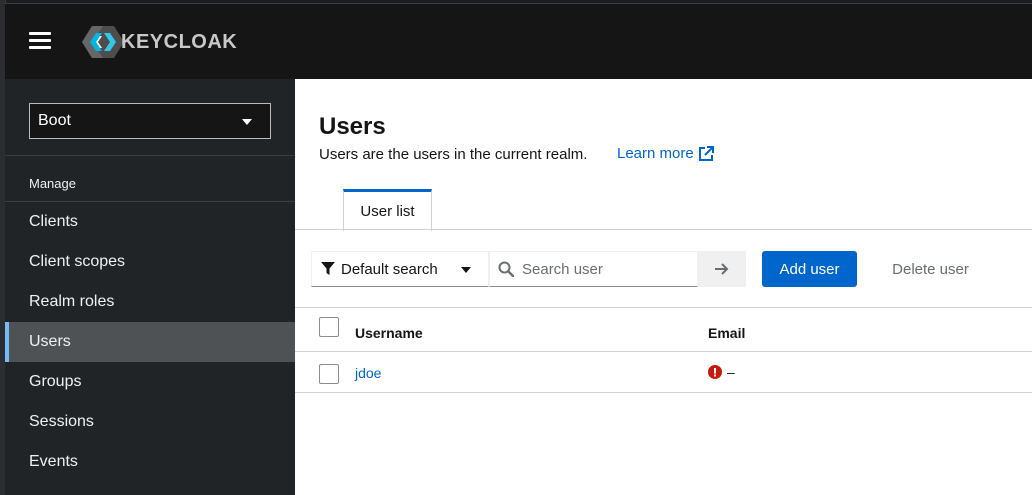 The image size is (1032, 495). Describe the element at coordinates (150, 155) in the screenshot. I see `sidebar-divider` at that location.